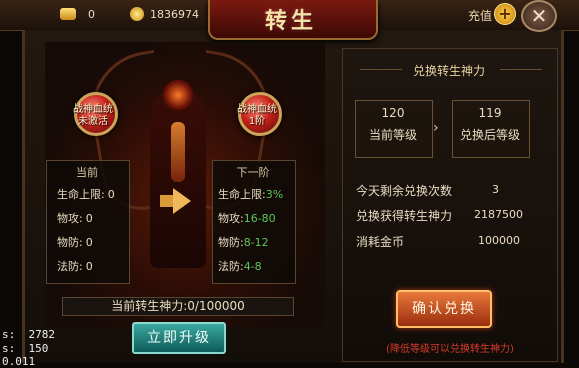  I want to click on next-stat-row: 物防:8-12, so click(243, 240).